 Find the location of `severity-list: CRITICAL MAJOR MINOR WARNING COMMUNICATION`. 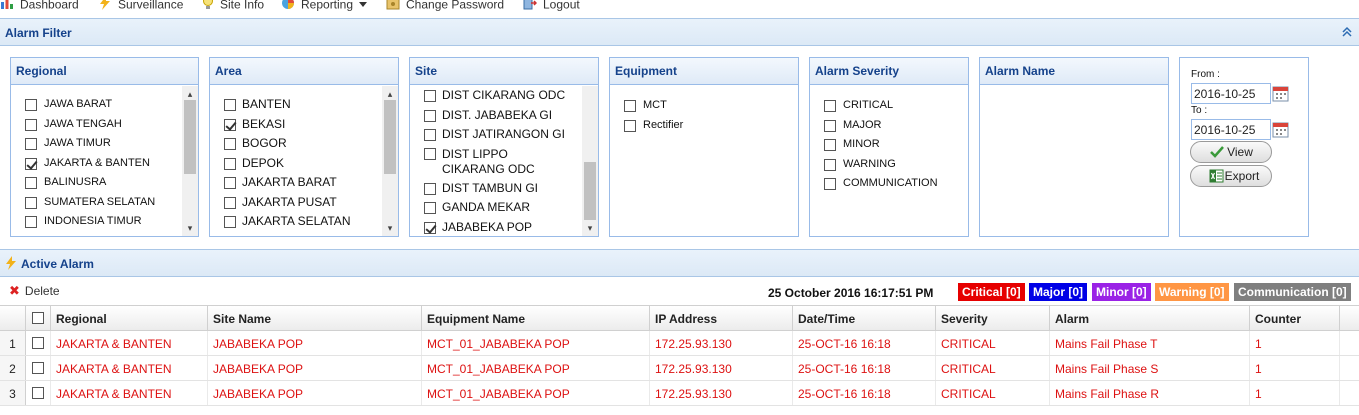

severity-list: CRITICAL MAJOR MINOR WARNING COMMUNICATION is located at coordinates (889, 161).